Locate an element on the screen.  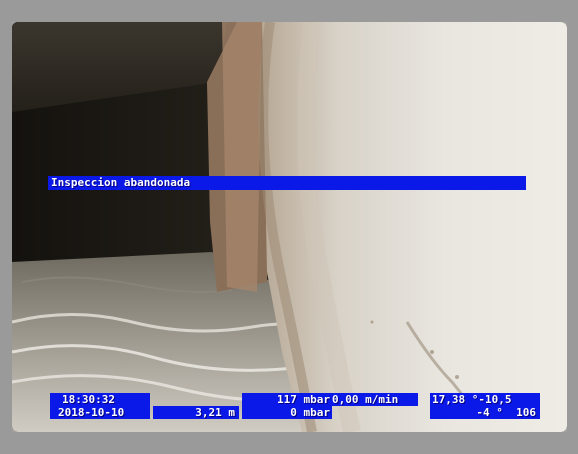
right-border is located at coordinates (572, 227).